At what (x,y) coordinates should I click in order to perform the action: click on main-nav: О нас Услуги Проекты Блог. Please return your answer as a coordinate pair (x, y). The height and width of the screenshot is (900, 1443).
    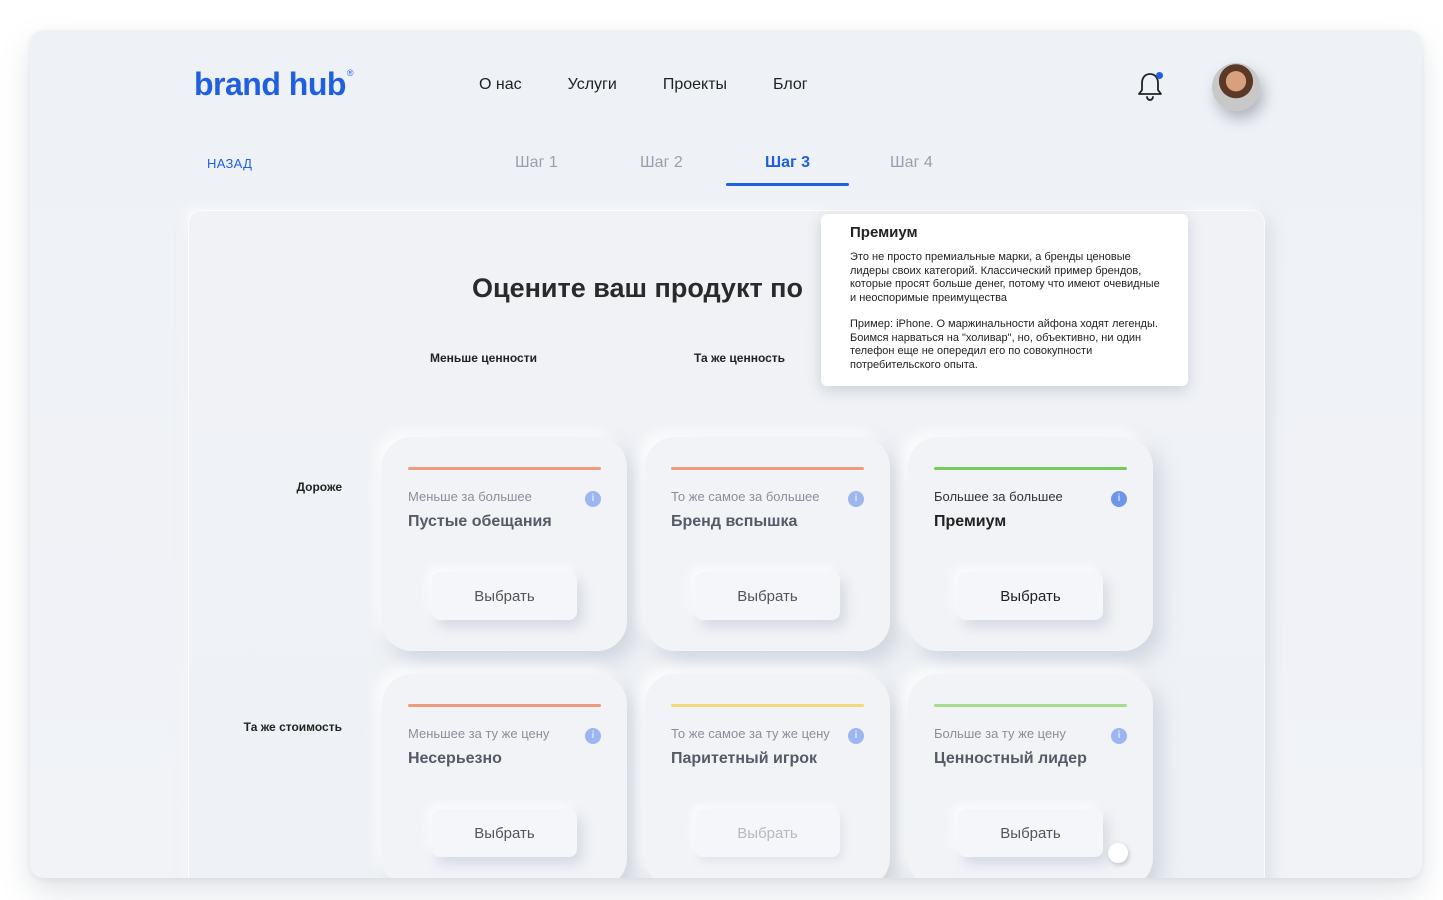
    Looking at the image, I should click on (643, 85).